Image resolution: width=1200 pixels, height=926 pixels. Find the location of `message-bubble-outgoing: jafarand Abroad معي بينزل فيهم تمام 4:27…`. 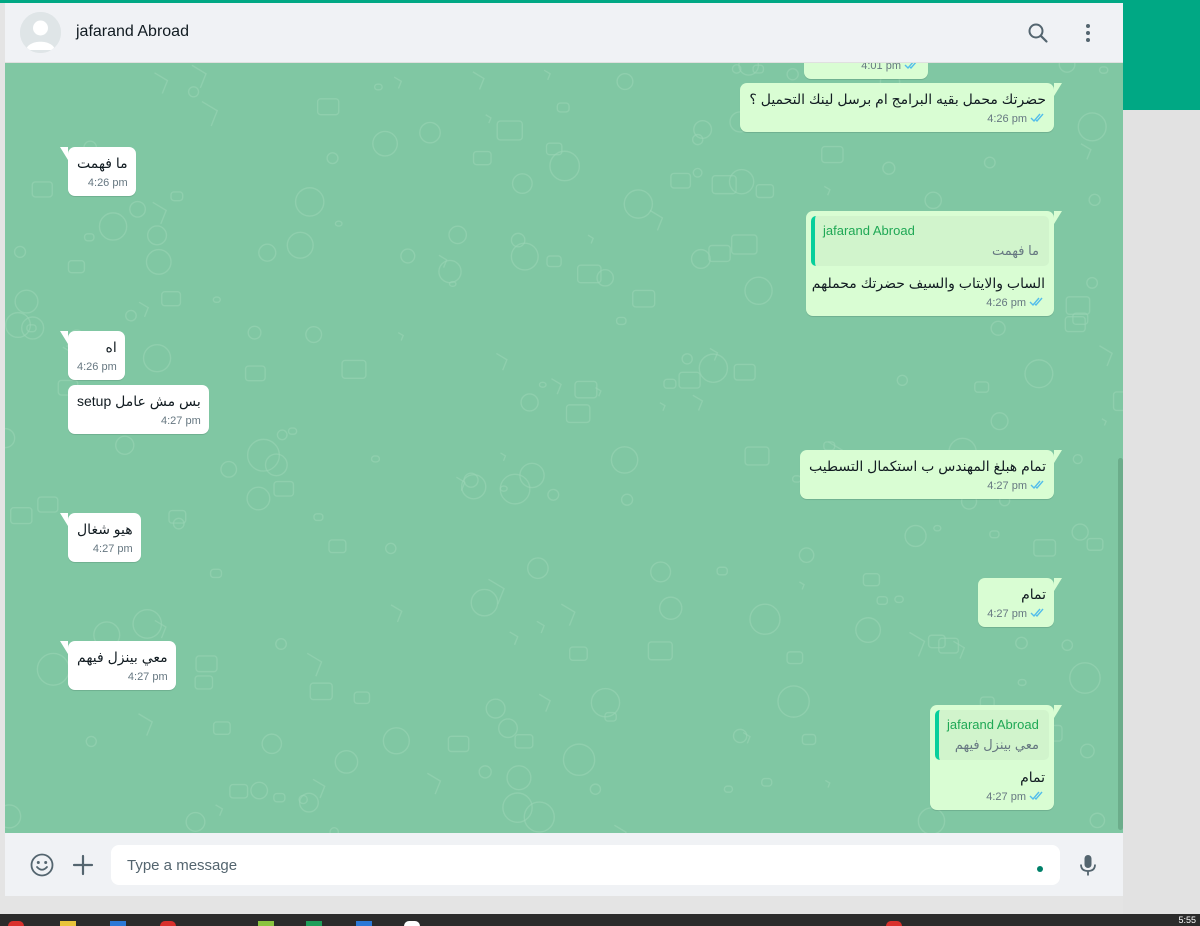

message-bubble-outgoing: jafarand Abroad معي بينزل فيهم تمام 4:27… is located at coordinates (996, 757).